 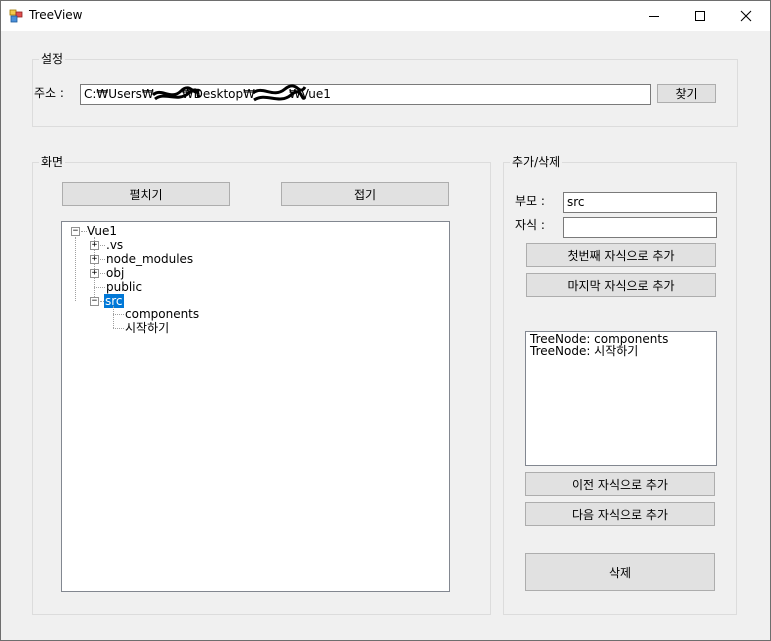 I want to click on title-bar: TreeView, so click(x=385, y=16).